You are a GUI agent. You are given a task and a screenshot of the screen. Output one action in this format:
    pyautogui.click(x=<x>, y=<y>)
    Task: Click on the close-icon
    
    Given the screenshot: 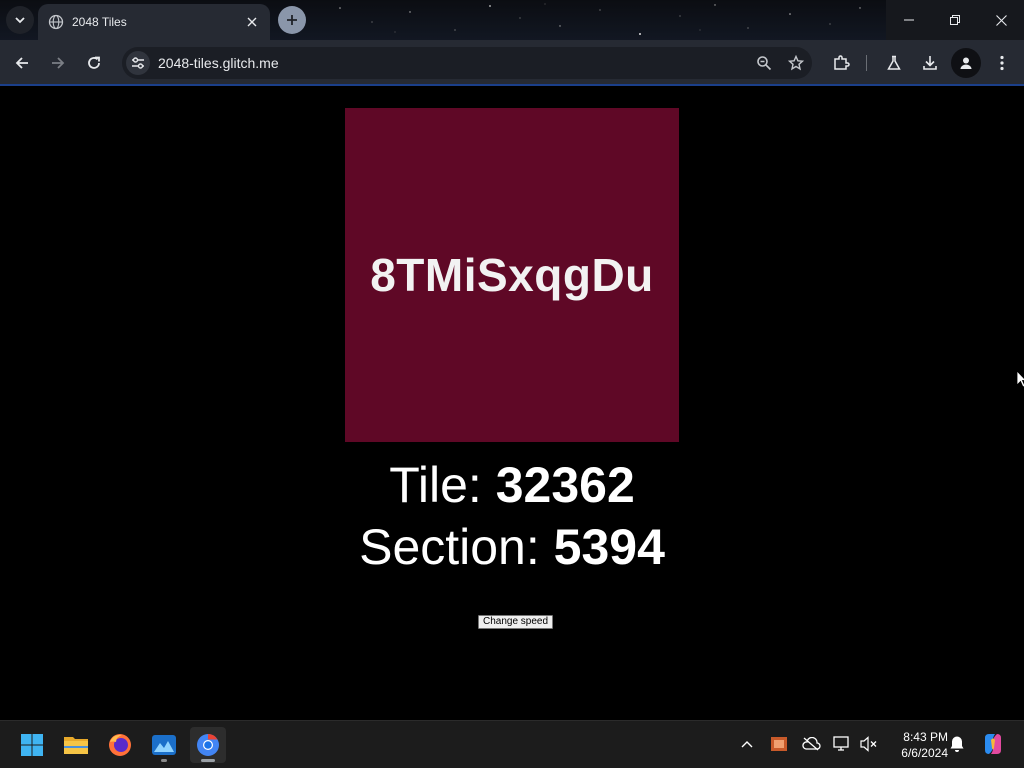 What is the action you would take?
    pyautogui.click(x=1001, y=20)
    